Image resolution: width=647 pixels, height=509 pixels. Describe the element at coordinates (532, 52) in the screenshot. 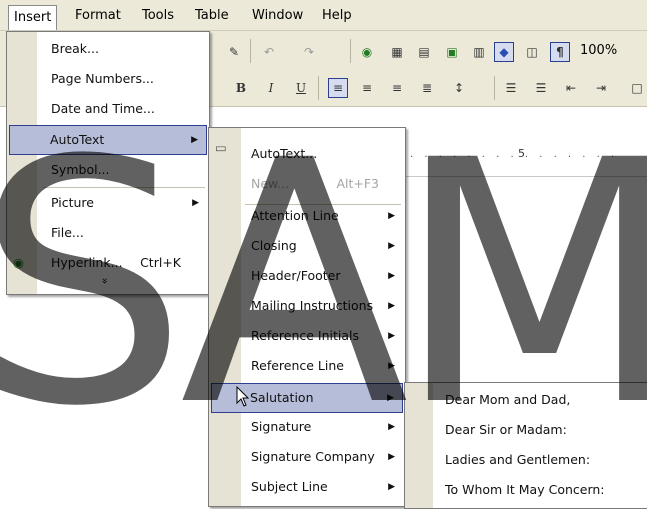

I see `document-map-icon: ◫` at that location.